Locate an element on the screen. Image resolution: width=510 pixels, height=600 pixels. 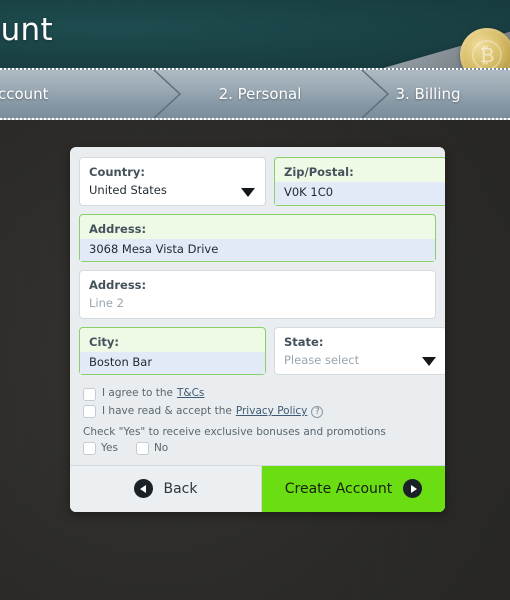
gold-coin-icon: ₿ is located at coordinates (485, 48).